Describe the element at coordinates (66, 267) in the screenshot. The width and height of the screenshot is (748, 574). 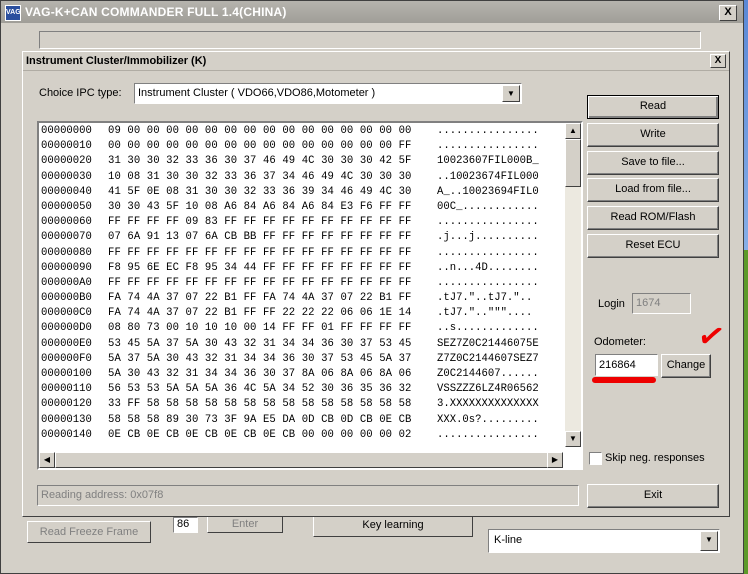
I see `hex-address: 00000090` at that location.